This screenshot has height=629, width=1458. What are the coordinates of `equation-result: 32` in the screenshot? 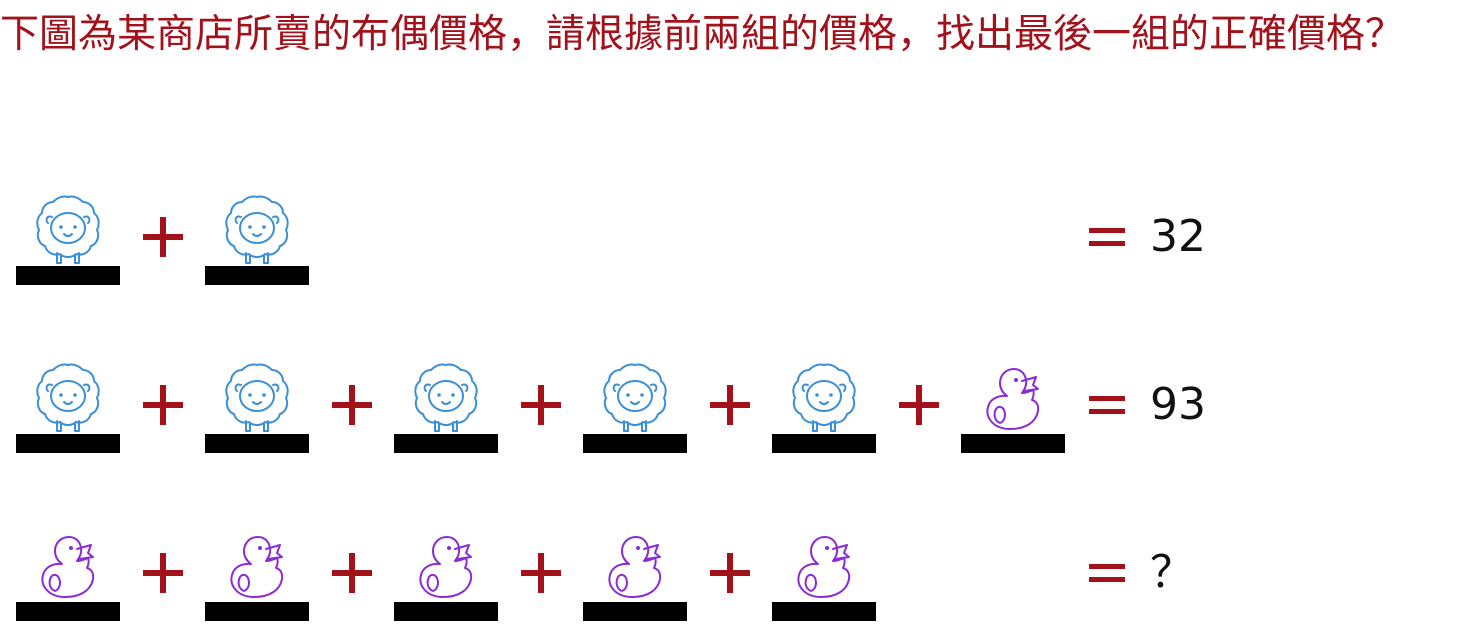 It's located at (1178, 236).